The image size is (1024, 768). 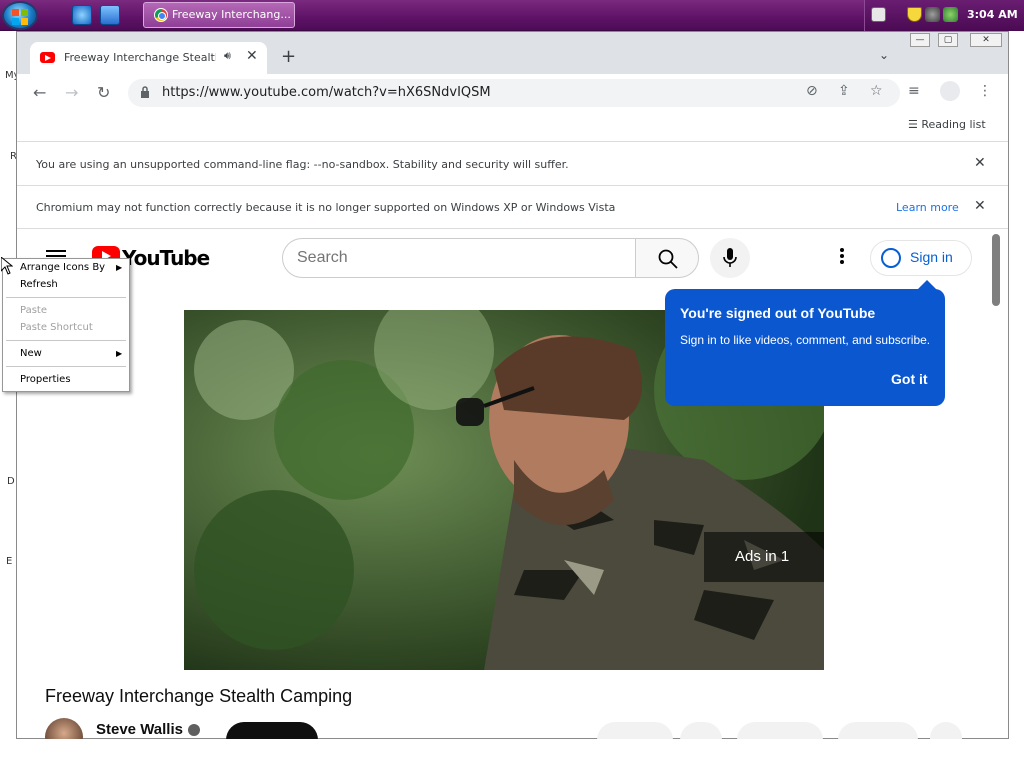 I want to click on chromium-icon, so click(x=161, y=15).